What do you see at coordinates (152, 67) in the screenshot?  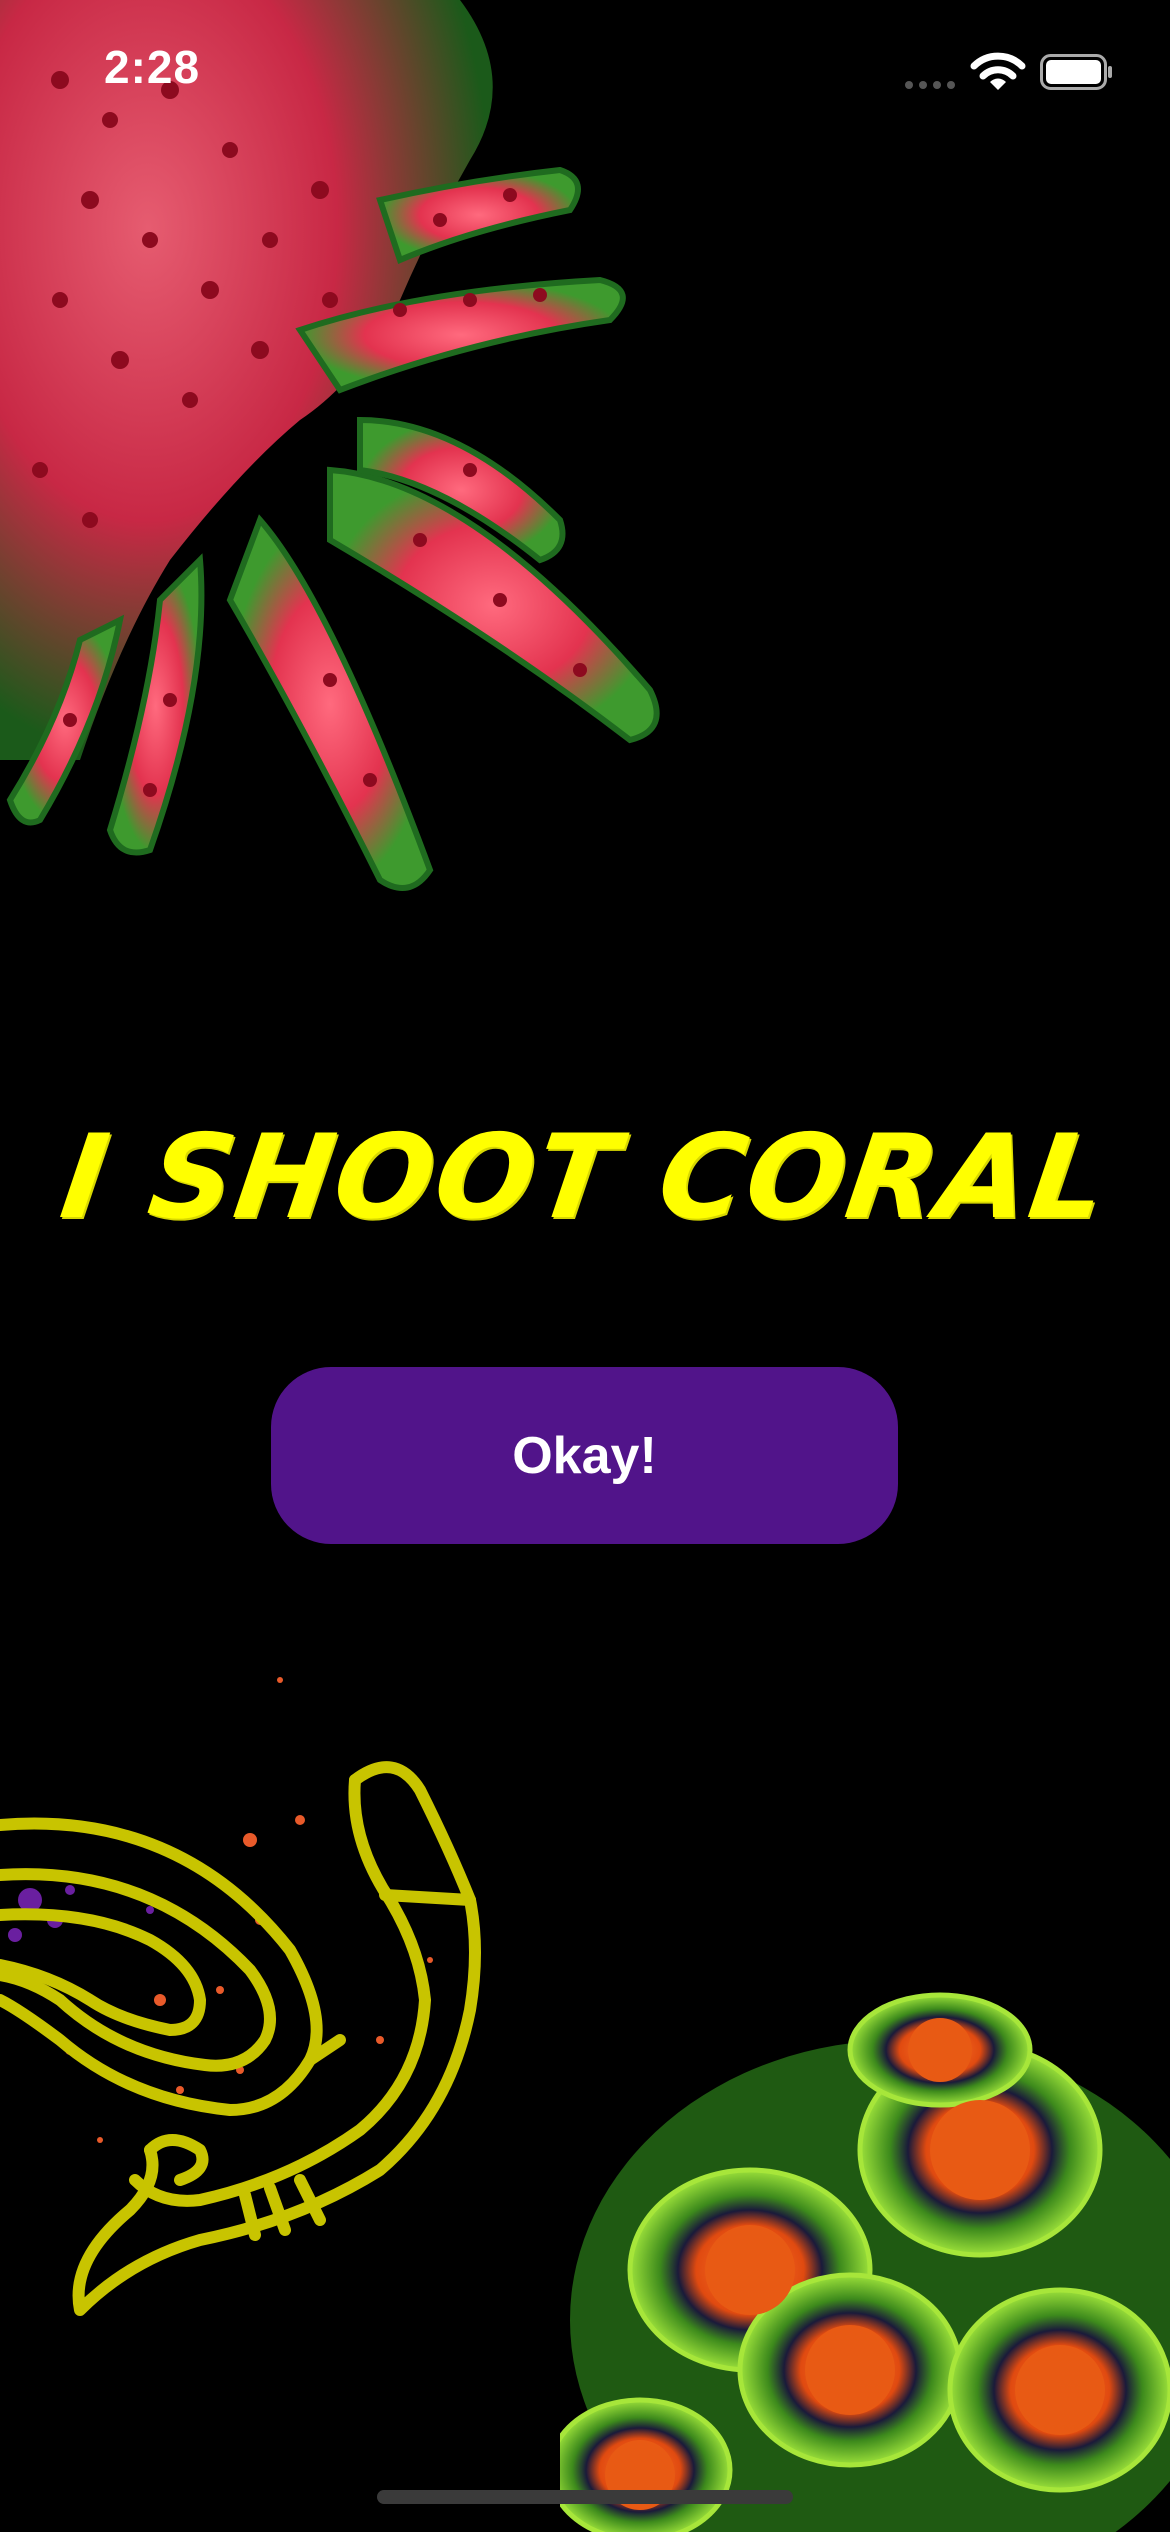 I see `status-time: 2:28` at bounding box center [152, 67].